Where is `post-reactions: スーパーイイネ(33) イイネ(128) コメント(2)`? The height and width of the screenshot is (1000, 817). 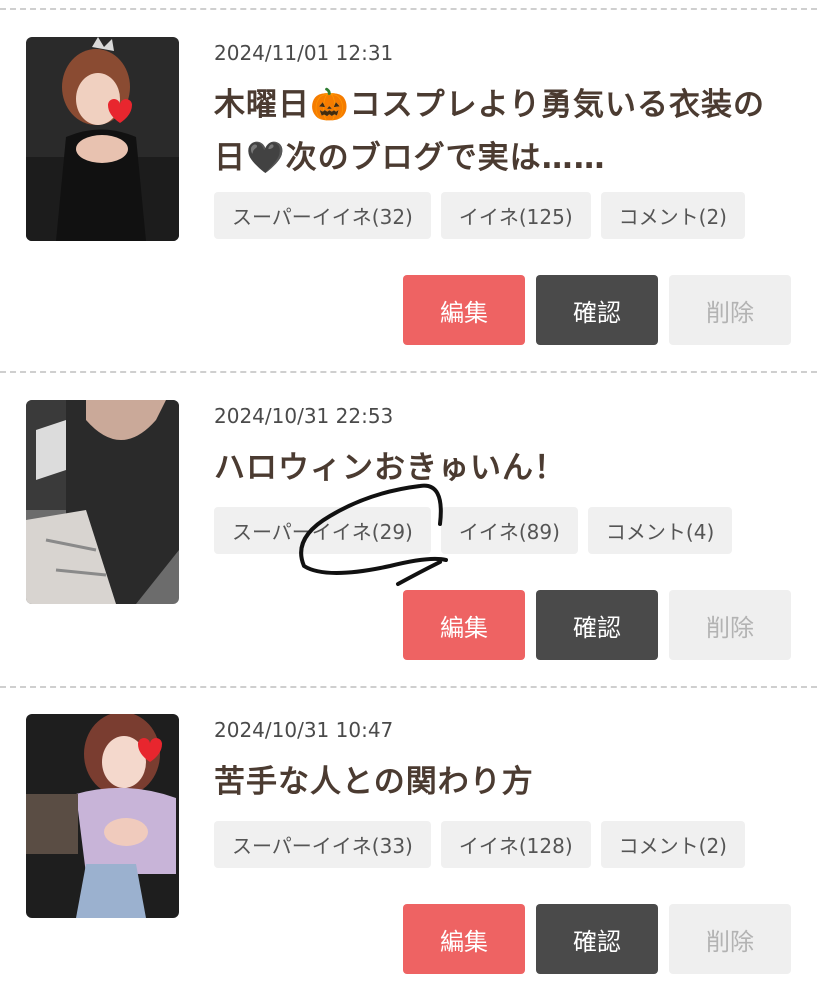
post-reactions: スーパーイイネ(33) イイネ(128) コメント(2) is located at coordinates (479, 844).